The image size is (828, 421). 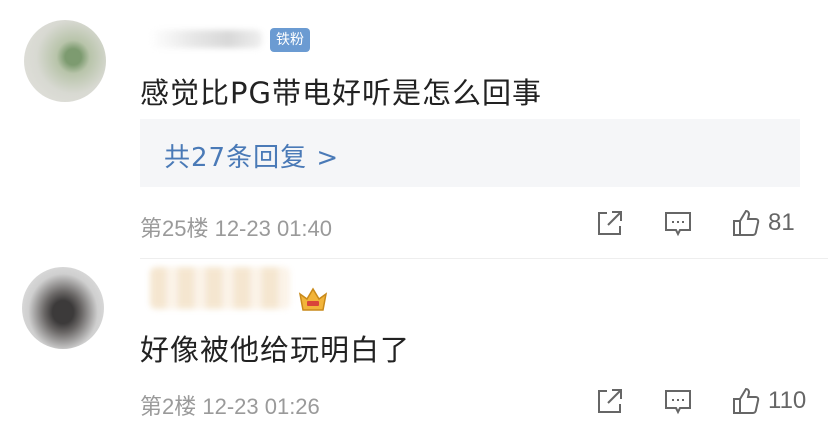 What do you see at coordinates (341, 93) in the screenshot?
I see `comment-text: 感觉比PG带电好听是怎么回事` at bounding box center [341, 93].